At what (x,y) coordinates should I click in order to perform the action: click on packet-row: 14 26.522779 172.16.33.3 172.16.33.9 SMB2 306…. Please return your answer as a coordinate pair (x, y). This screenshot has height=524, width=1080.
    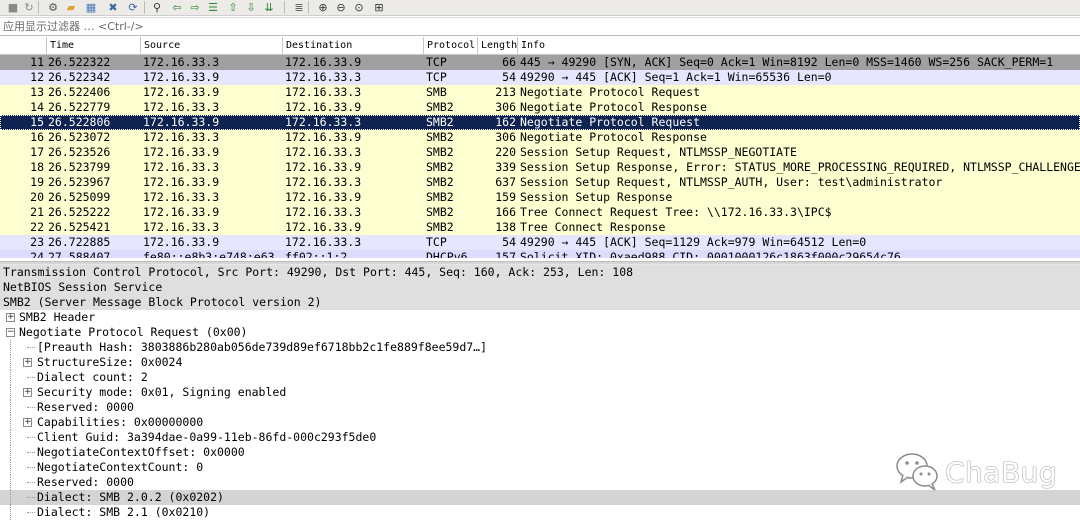
    Looking at the image, I should click on (540, 107).